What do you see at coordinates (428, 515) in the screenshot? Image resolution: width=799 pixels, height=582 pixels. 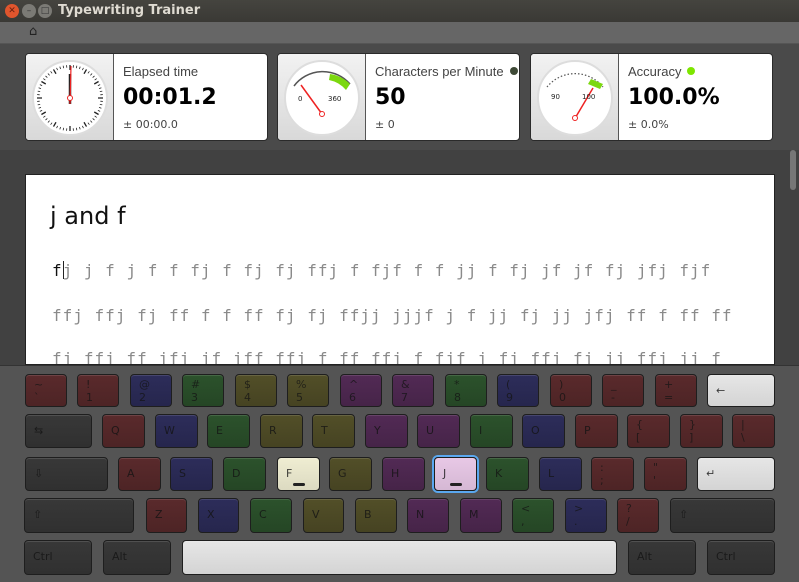 I see `key-n: N` at bounding box center [428, 515].